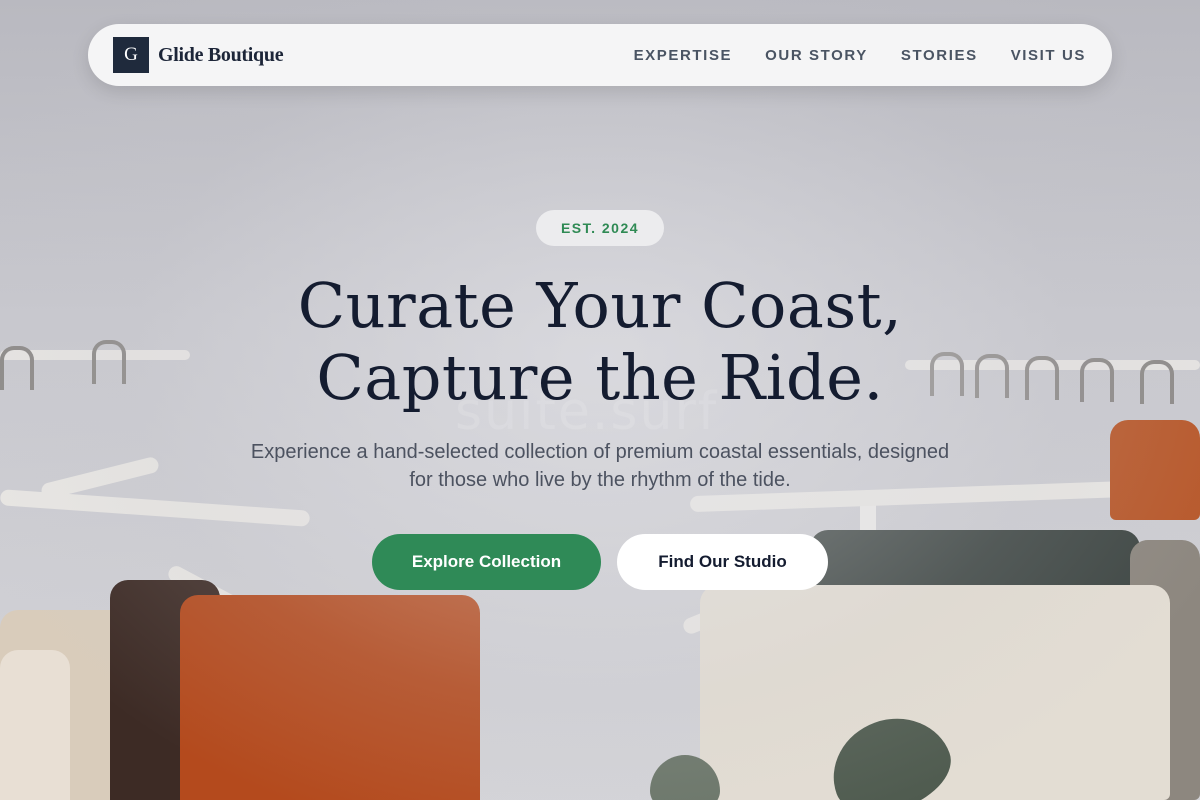  Describe the element at coordinates (868, 645) in the screenshot. I see `rack-pole` at that location.